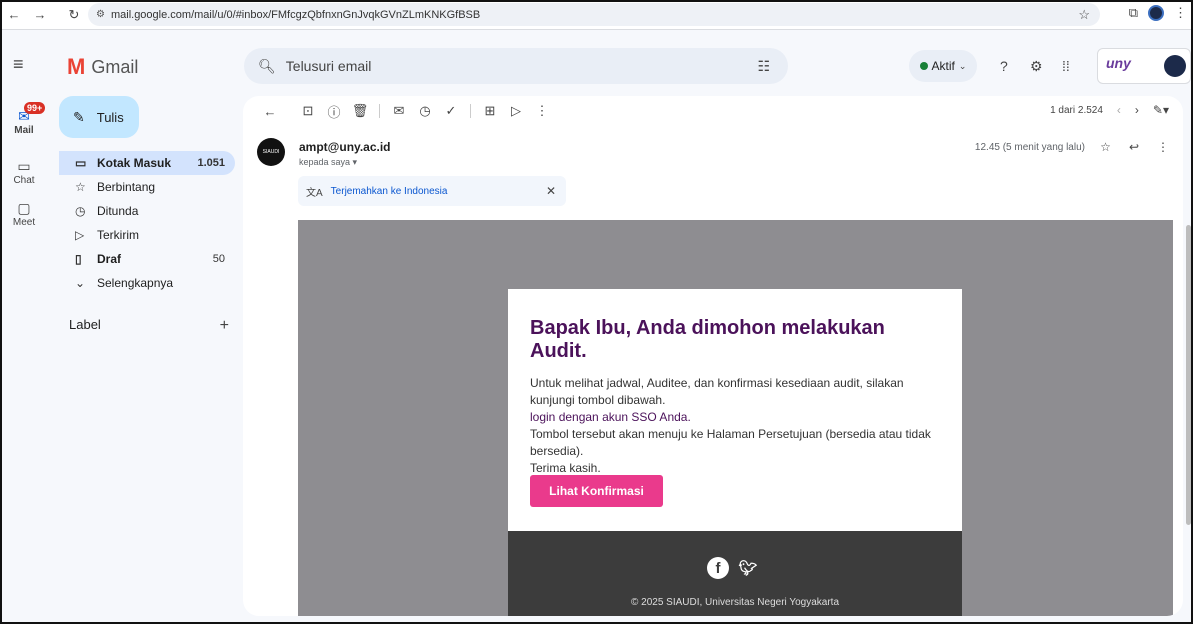 The width and height of the screenshot is (1193, 624). Describe the element at coordinates (147, 187) in the screenshot. I see `nav-item-starred: ☆ Berbintang` at that location.